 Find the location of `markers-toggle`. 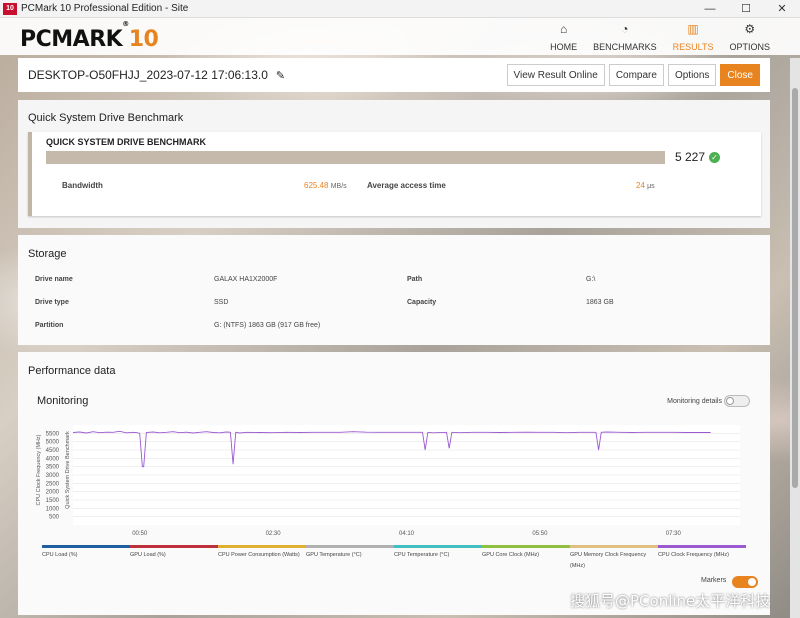

markers-toggle is located at coordinates (745, 582).